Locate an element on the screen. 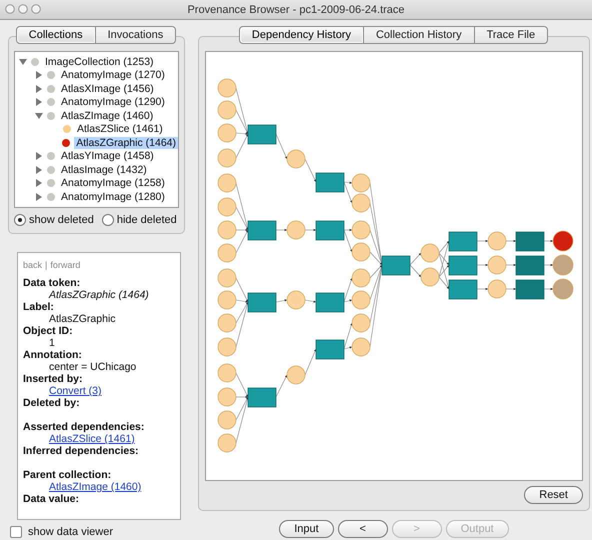 This screenshot has height=540, width=592. field-label: Inferred dependencies: is located at coordinates (81, 451).